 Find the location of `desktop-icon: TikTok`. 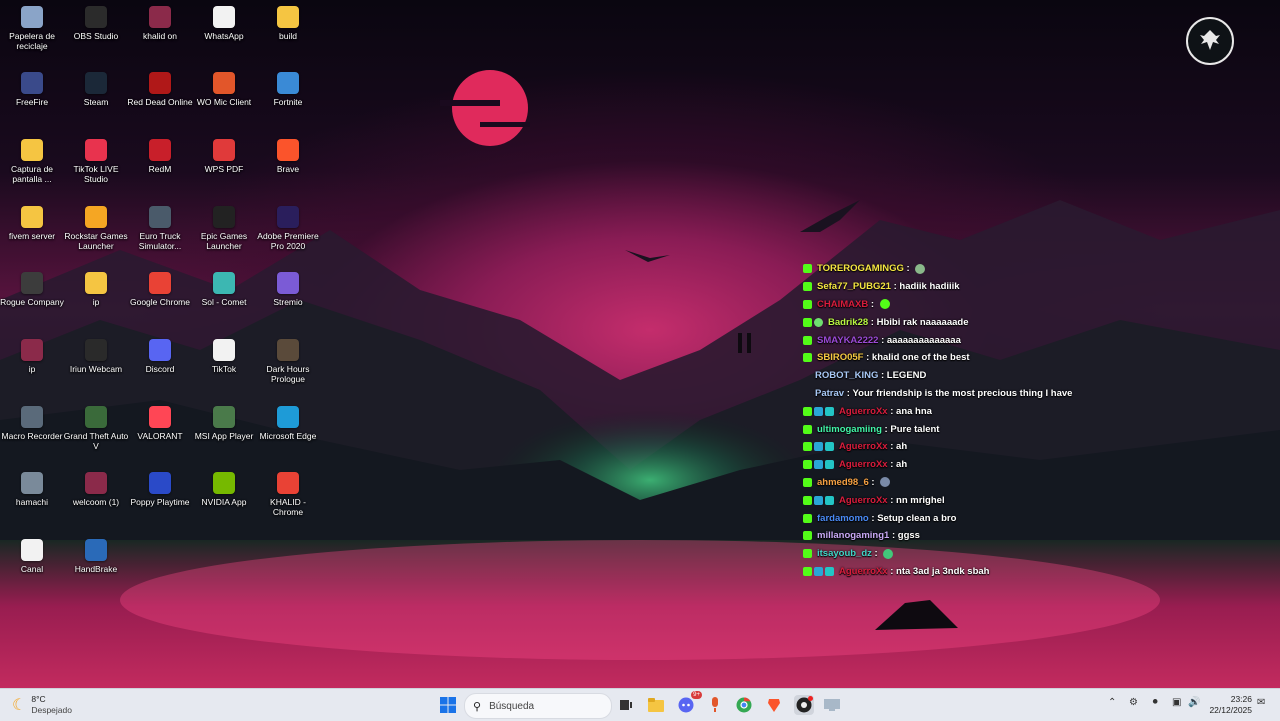

desktop-icon: TikTok is located at coordinates (224, 356).